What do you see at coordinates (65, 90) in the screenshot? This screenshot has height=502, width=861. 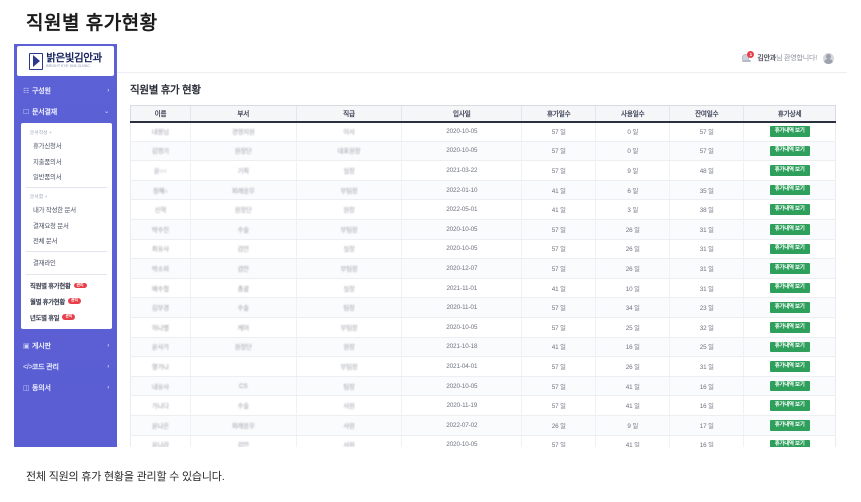 I see `sidebar-item-members: ☷ 구성원 ›` at bounding box center [65, 90].